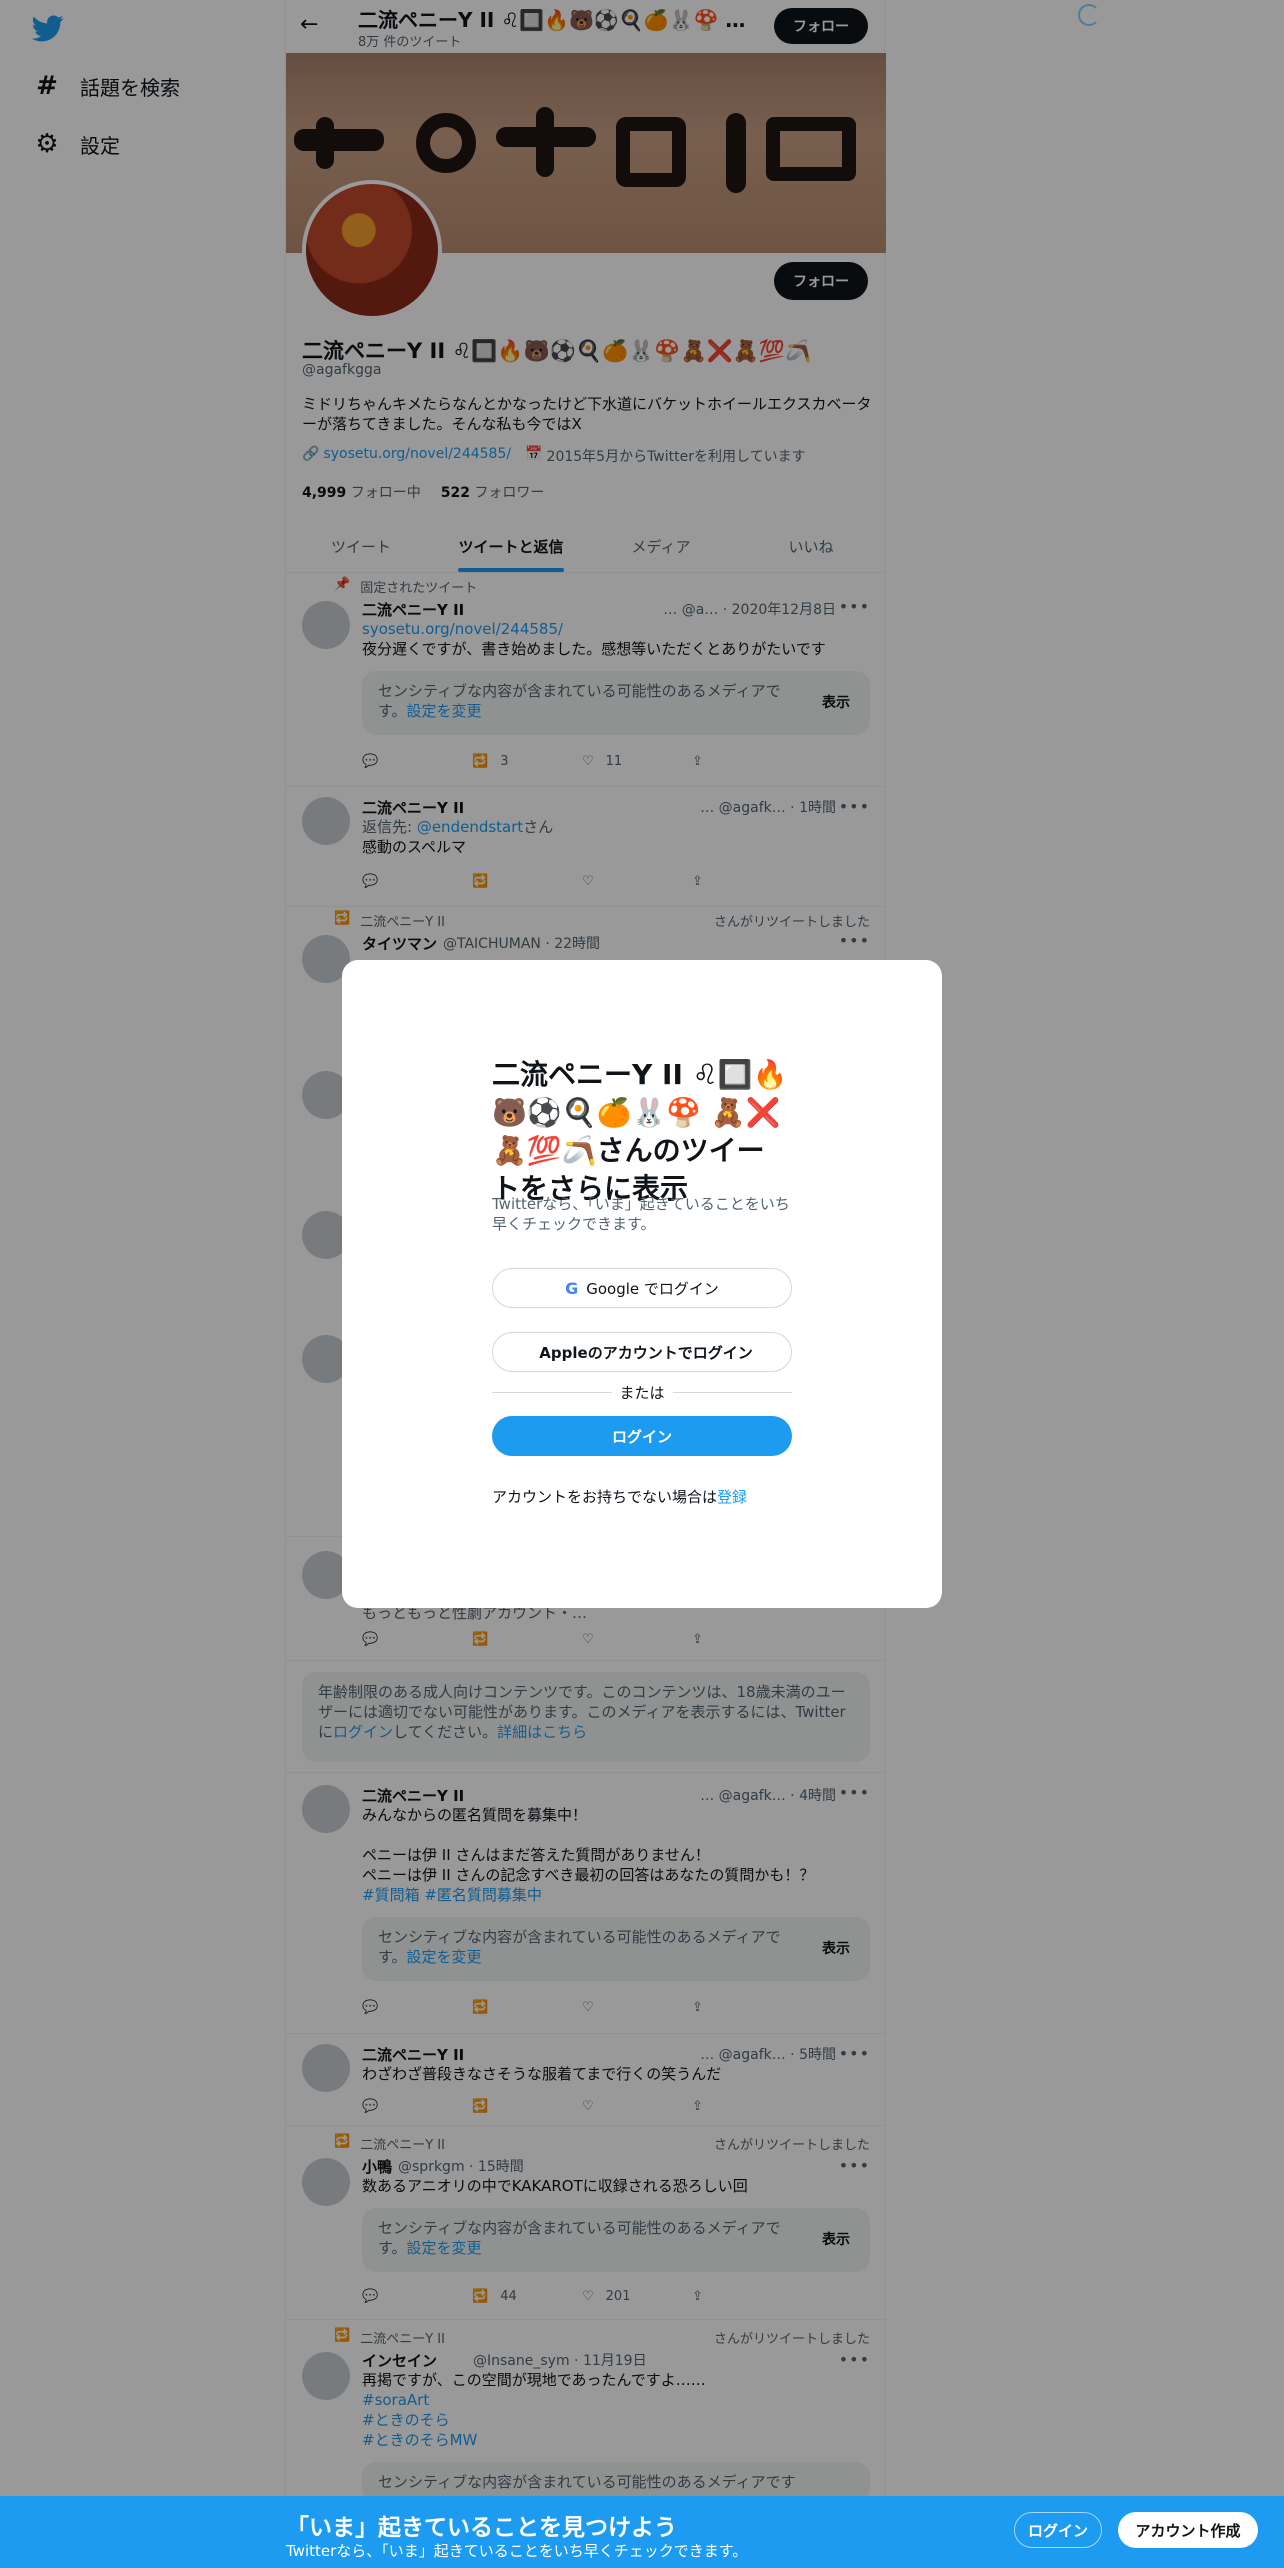 The height and width of the screenshot is (2568, 1284). I want to click on apple-login-button: Appleのアカウントでログイン, so click(642, 1352).